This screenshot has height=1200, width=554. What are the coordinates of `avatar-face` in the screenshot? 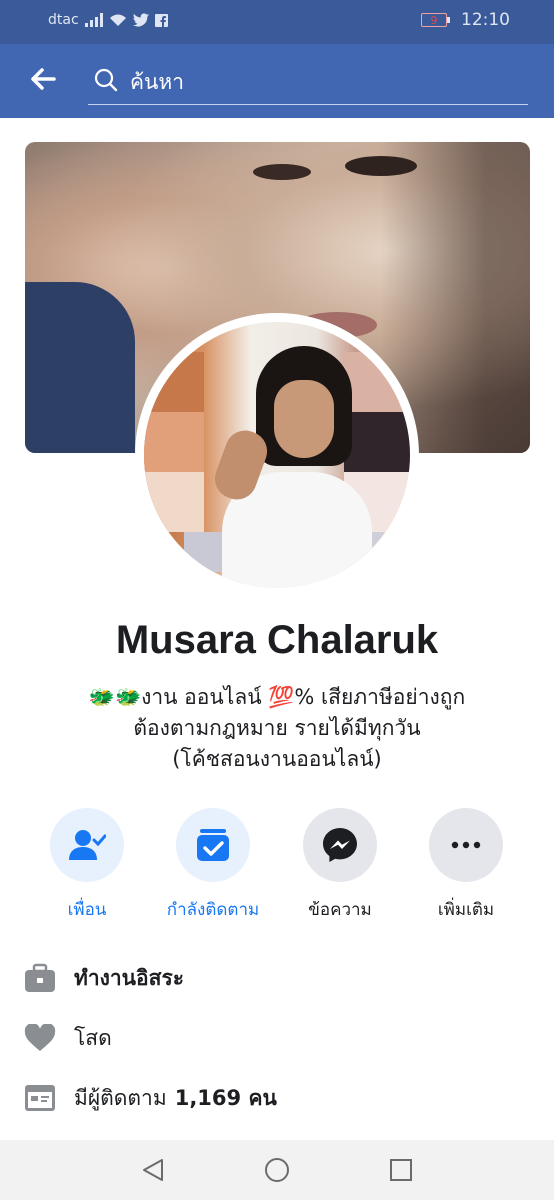 It's located at (304, 419).